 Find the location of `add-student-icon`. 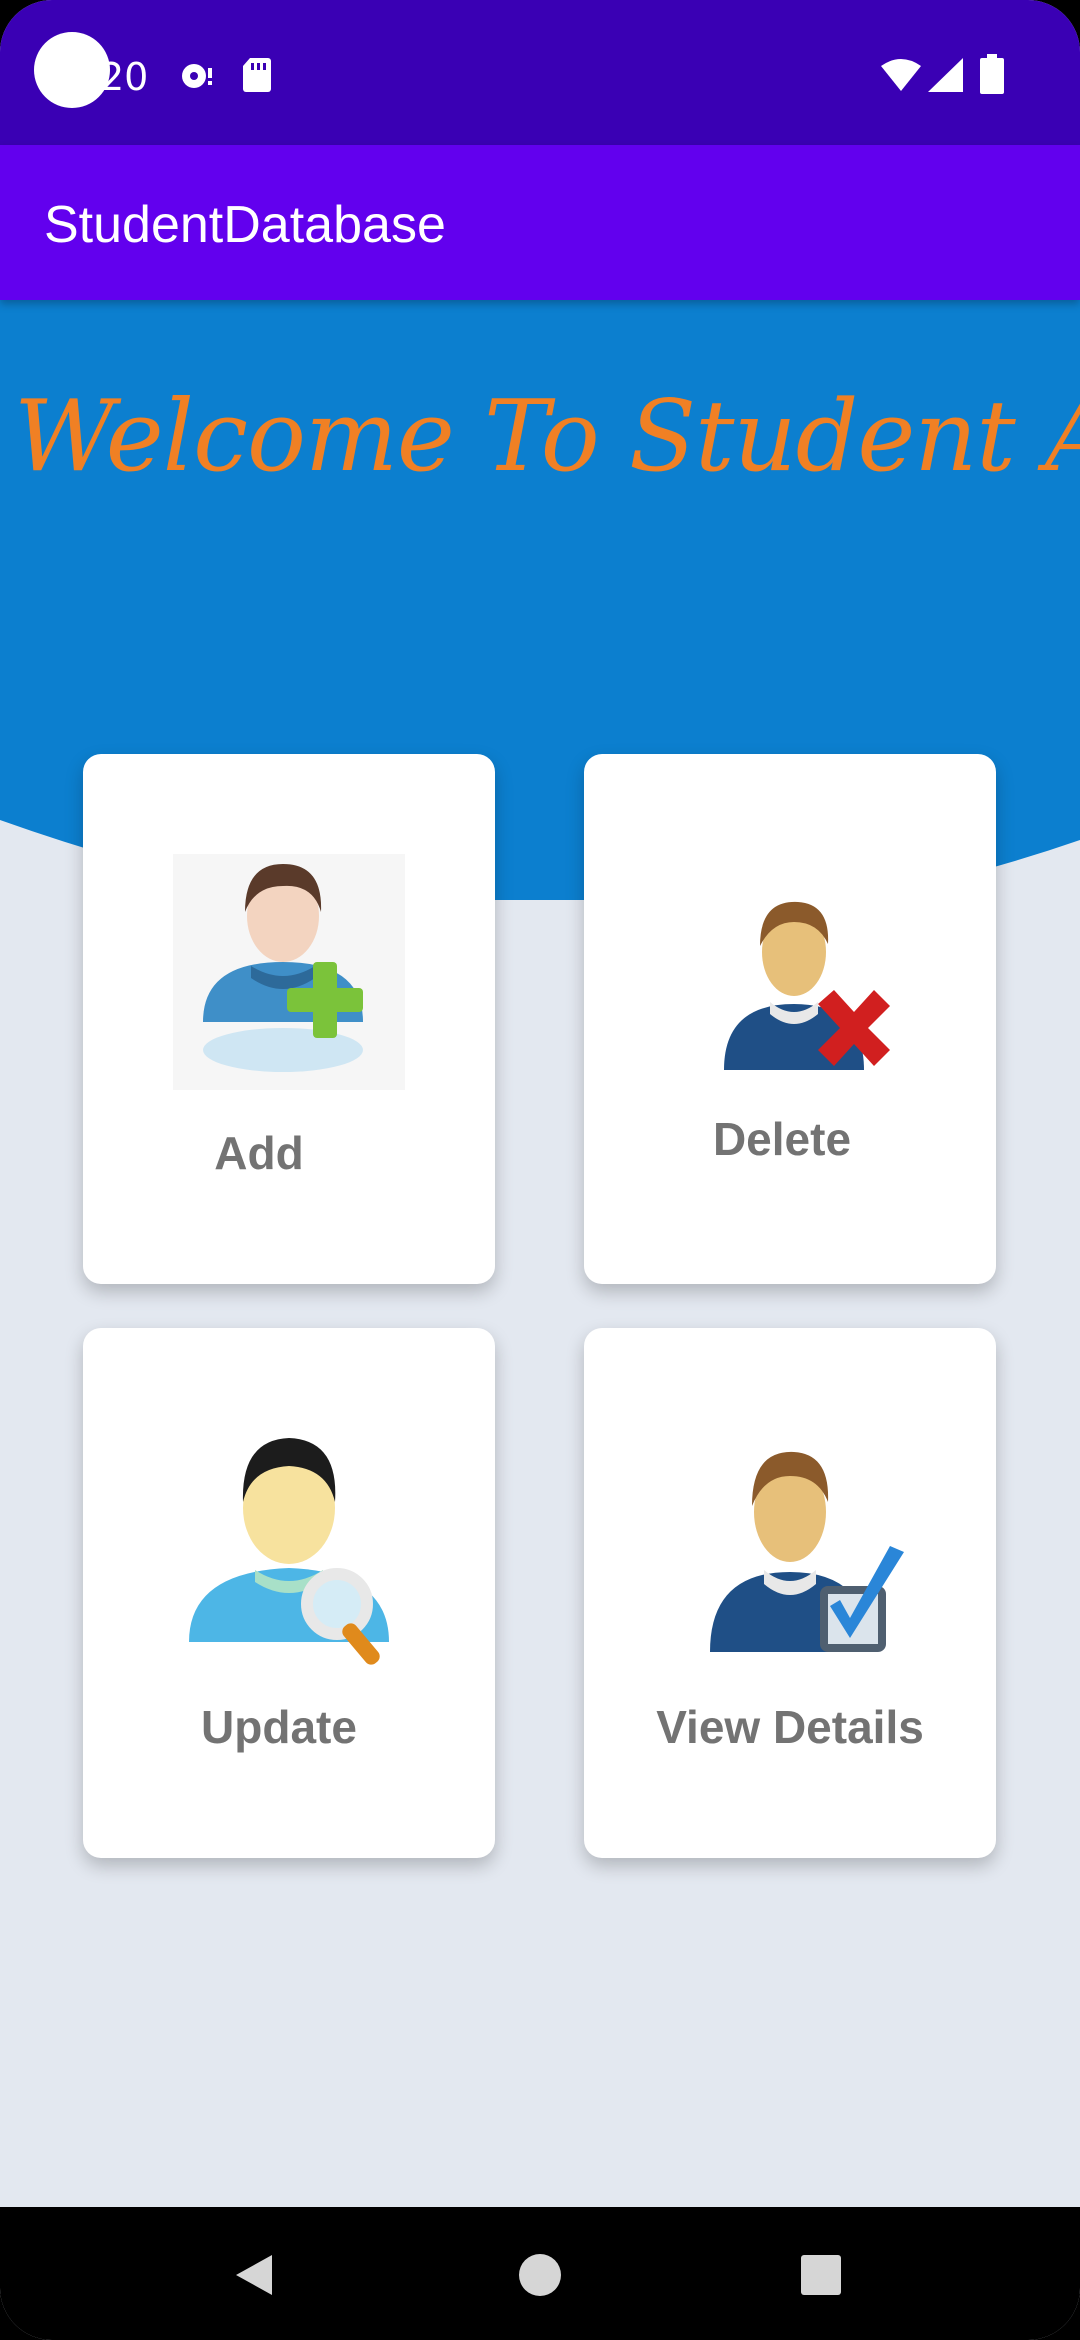

add-student-icon is located at coordinates (289, 972).